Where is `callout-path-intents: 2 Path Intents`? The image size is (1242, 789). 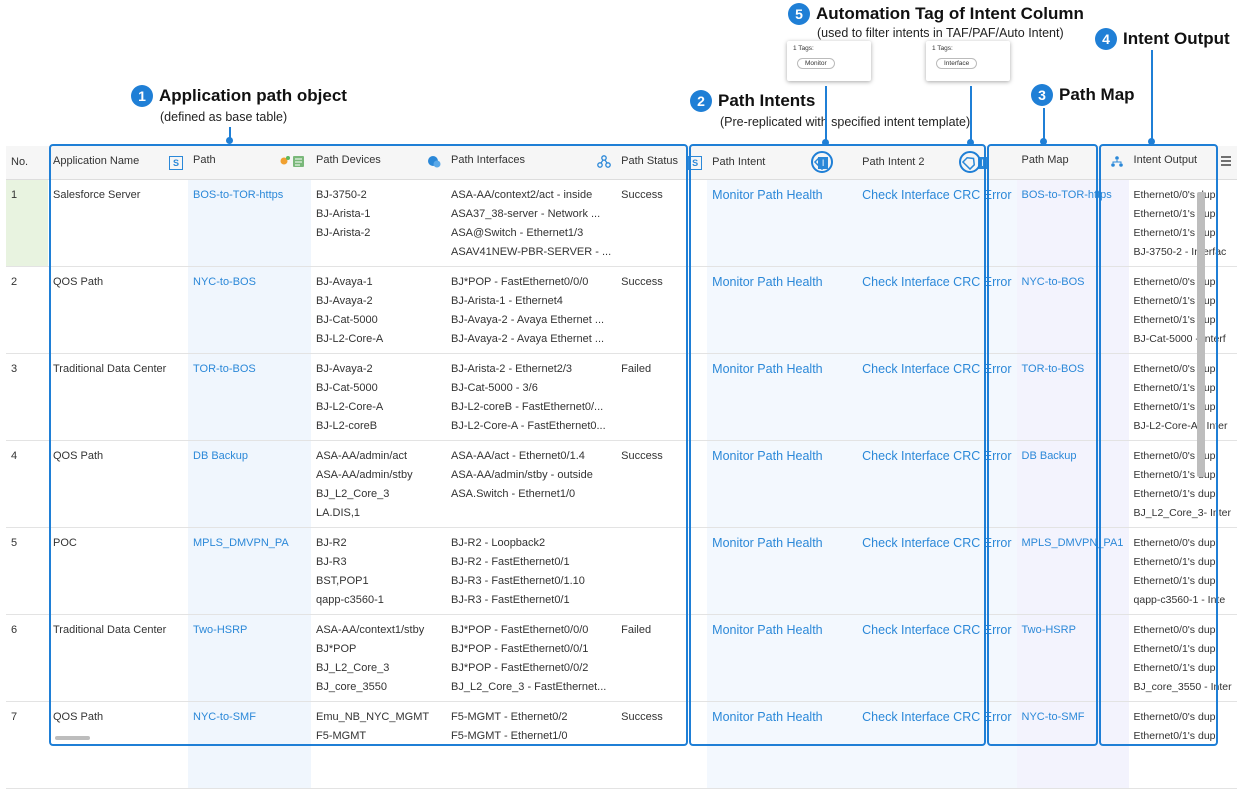 callout-path-intents: 2 Path Intents is located at coordinates (752, 101).